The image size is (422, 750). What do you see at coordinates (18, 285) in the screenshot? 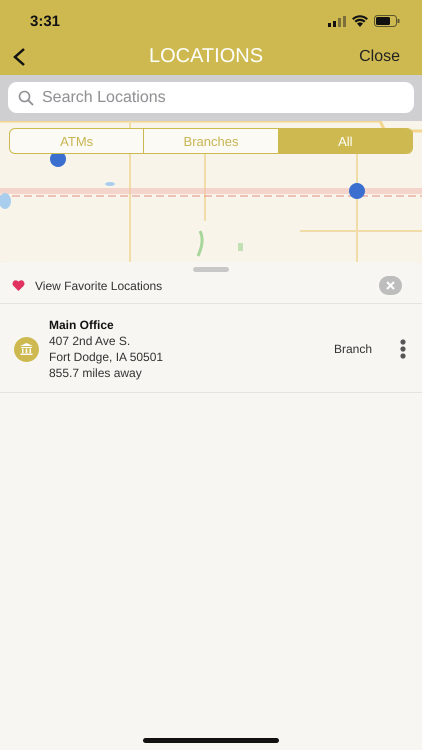
I see `heart-icon` at bounding box center [18, 285].